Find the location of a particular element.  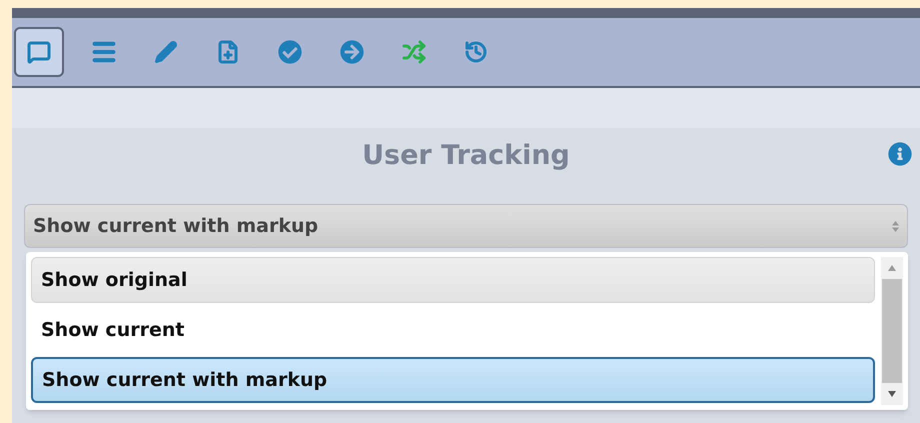

dropdown-option: Show original is located at coordinates (453, 280).